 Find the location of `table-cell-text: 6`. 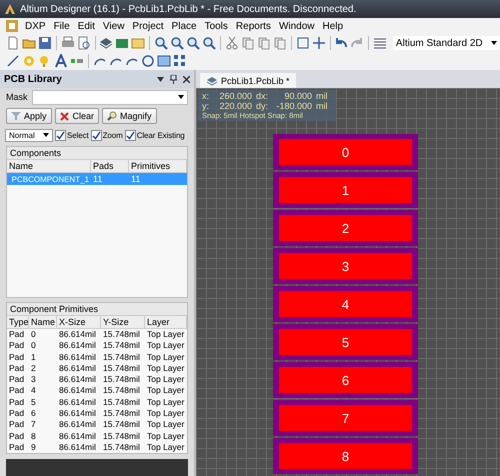

table-cell-text: 6 is located at coordinates (33, 414).